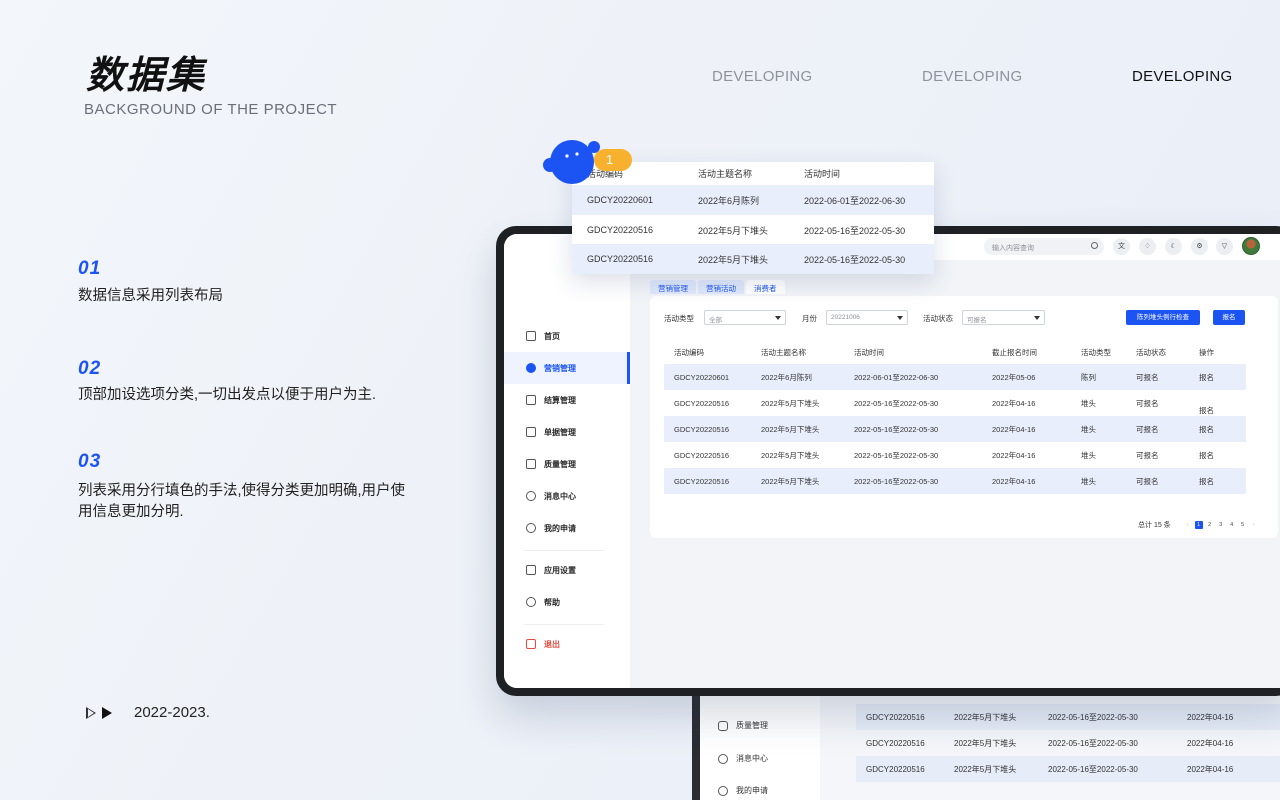  Describe the element at coordinates (972, 76) in the screenshot. I see `nav-item-2: DEVELOPING` at that location.